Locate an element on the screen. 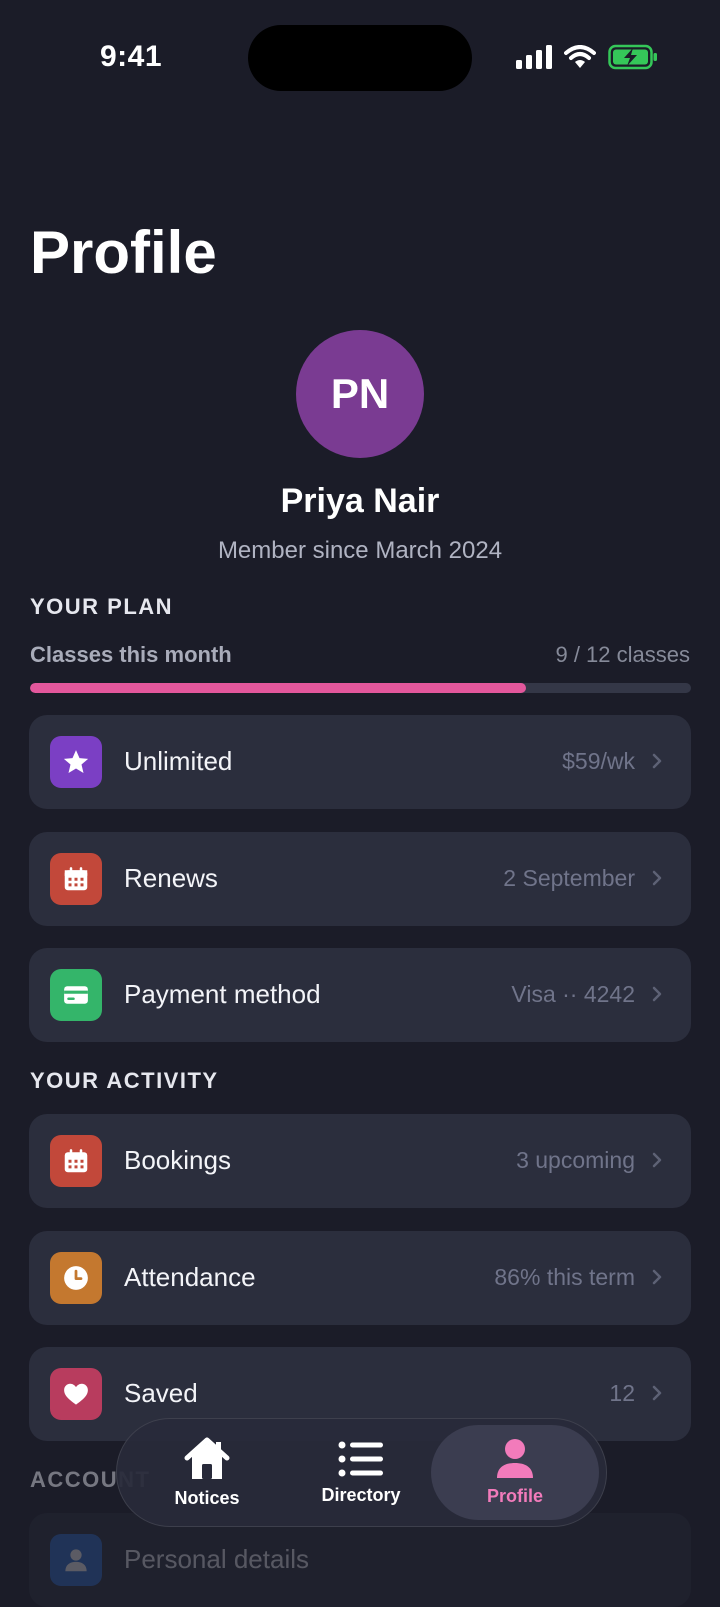 Image resolution: width=720 pixels, height=1607 pixels. status-icons is located at coordinates (587, 57).